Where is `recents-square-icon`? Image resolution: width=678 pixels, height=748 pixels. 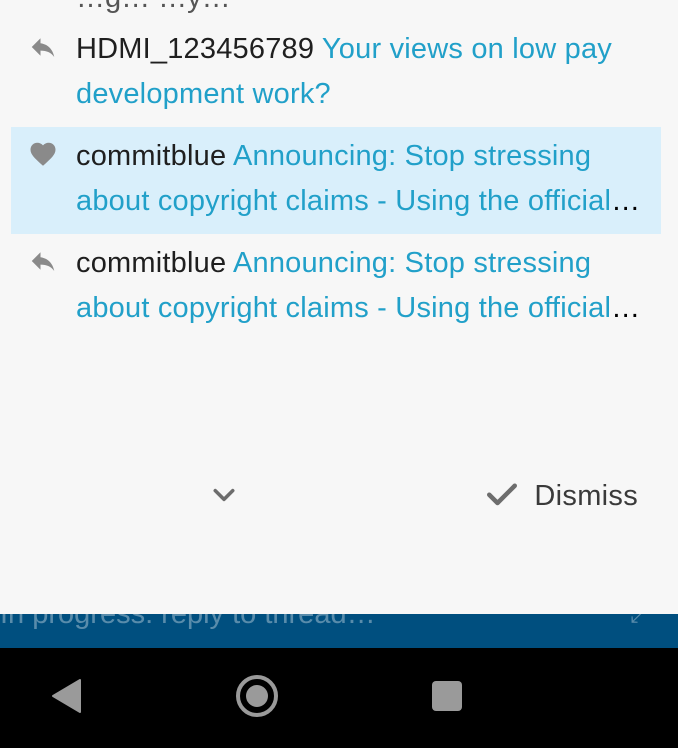 recents-square-icon is located at coordinates (447, 698).